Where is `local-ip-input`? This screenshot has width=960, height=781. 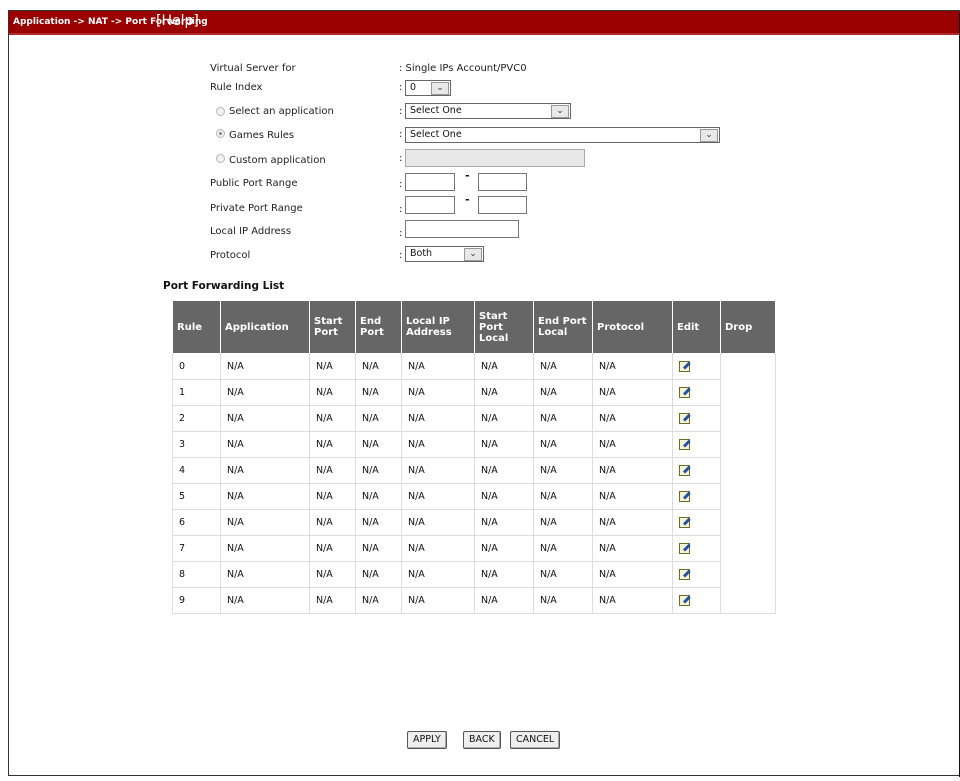
local-ip-input is located at coordinates (462, 229).